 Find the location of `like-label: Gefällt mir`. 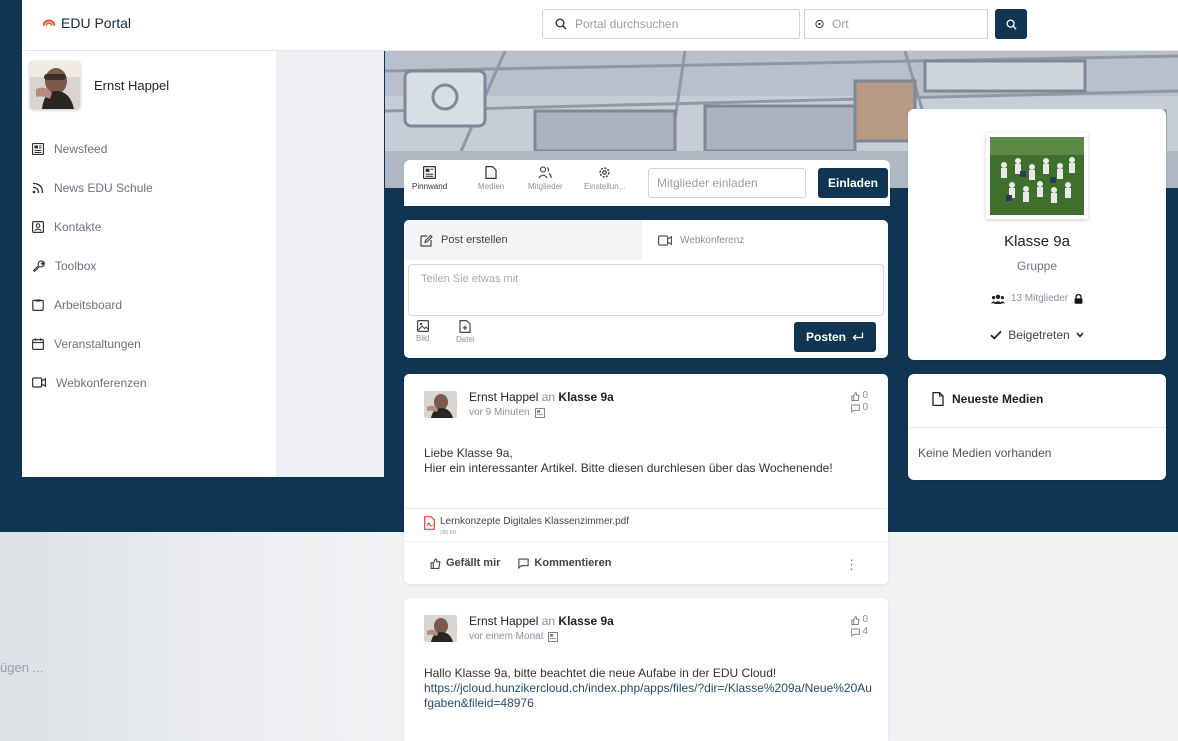

like-label: Gefällt mir is located at coordinates (473, 563).